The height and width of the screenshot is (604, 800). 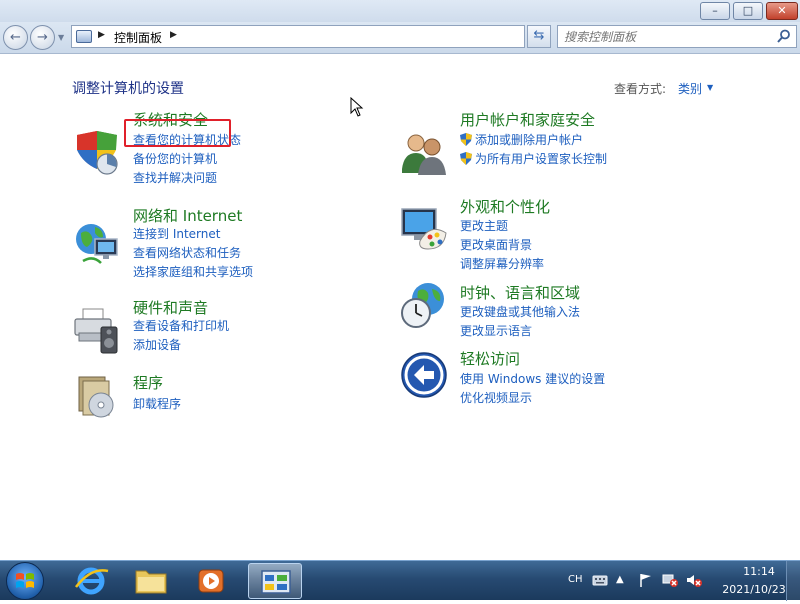 What do you see at coordinates (175, 158) in the screenshot?
I see `link-backup-computer: 备份您的计算机` at bounding box center [175, 158].